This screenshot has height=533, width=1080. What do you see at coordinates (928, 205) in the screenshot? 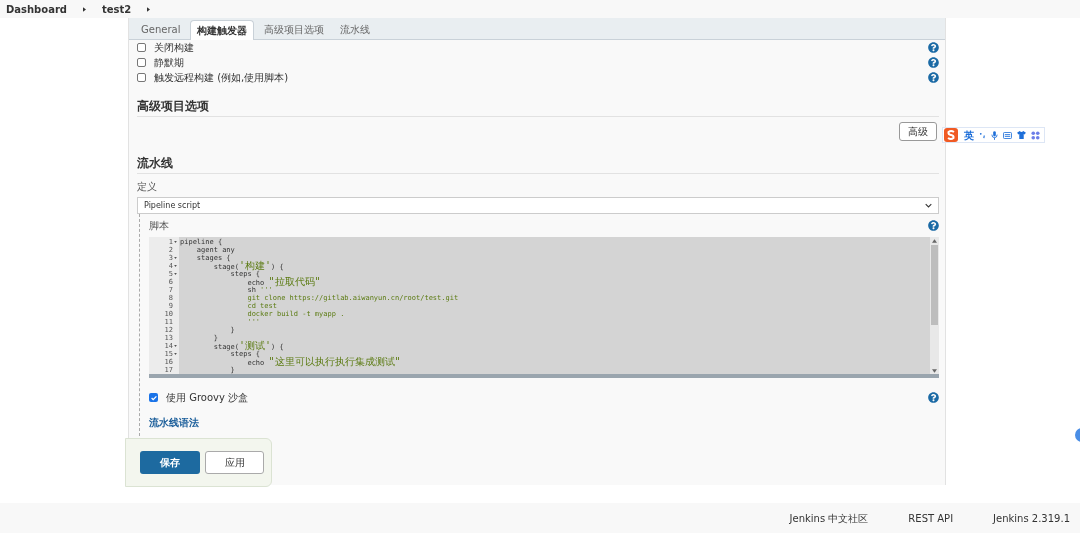
I see `chevron-icon` at bounding box center [928, 205].